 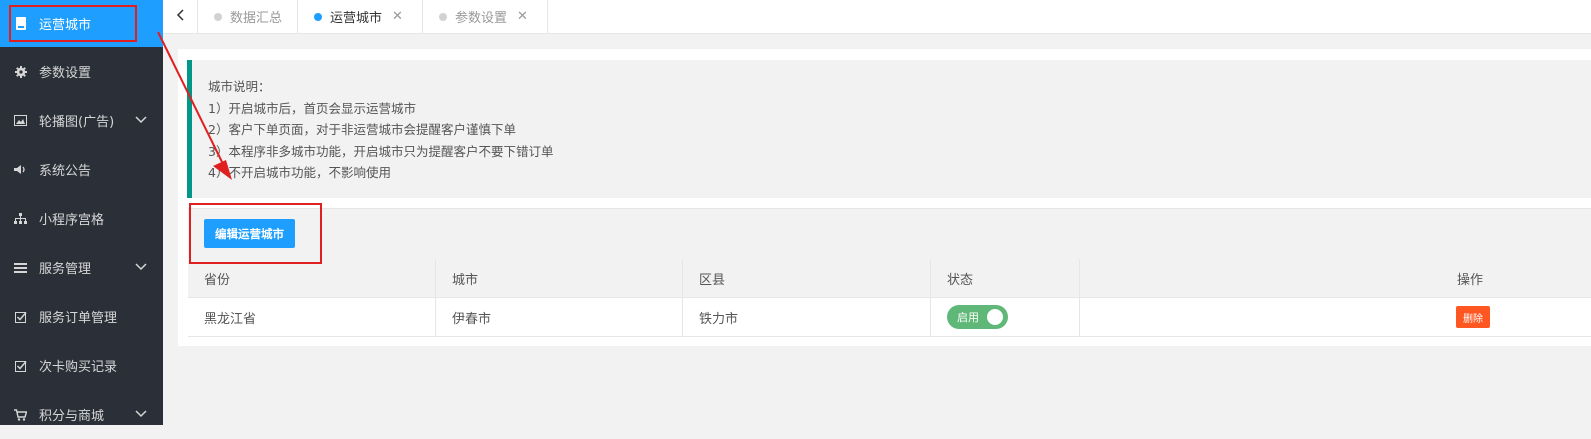 I want to click on notice-title: 城市说明：, so click(x=239, y=86).